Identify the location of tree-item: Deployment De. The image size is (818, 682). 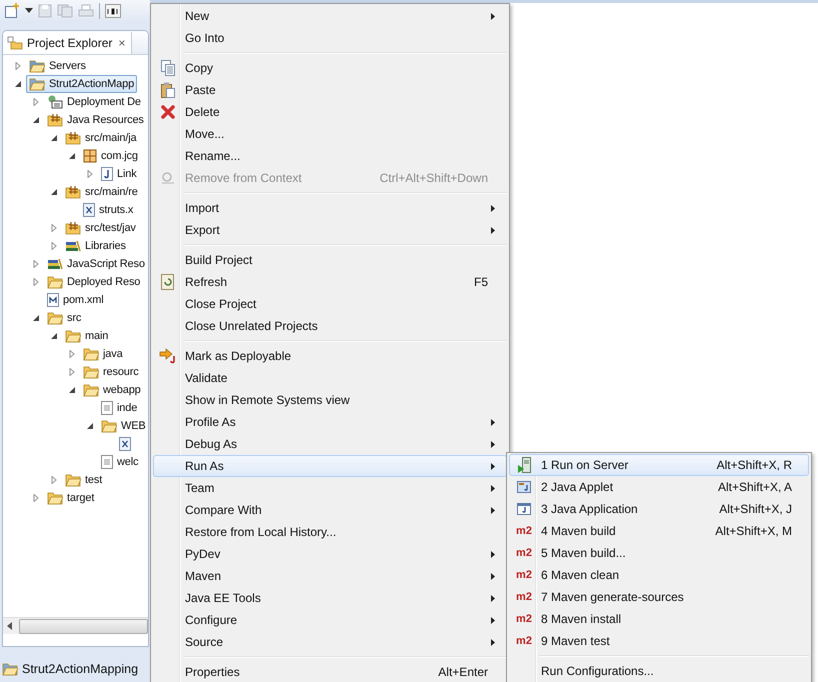
(94, 102).